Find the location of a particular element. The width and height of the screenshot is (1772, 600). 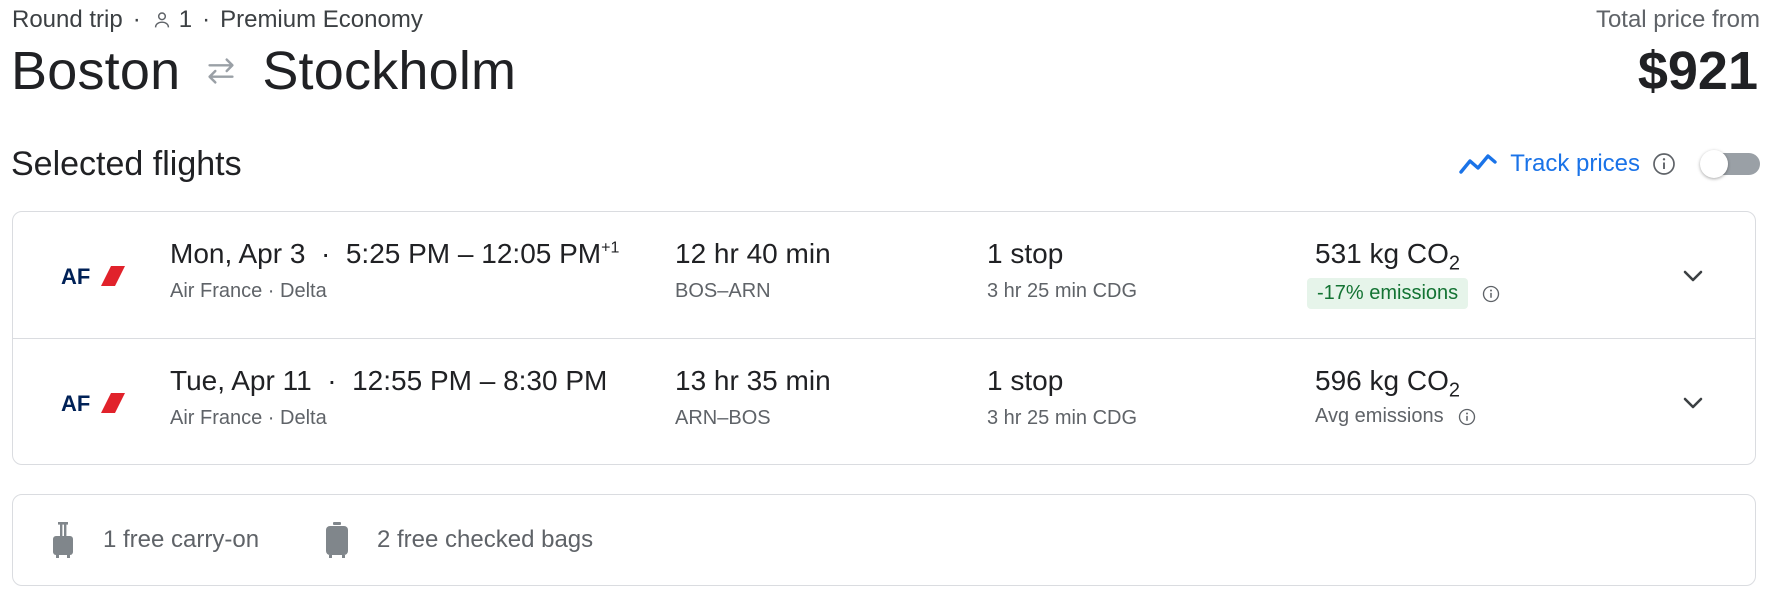

carry-on-info: 1 free carry-on is located at coordinates (154, 540).